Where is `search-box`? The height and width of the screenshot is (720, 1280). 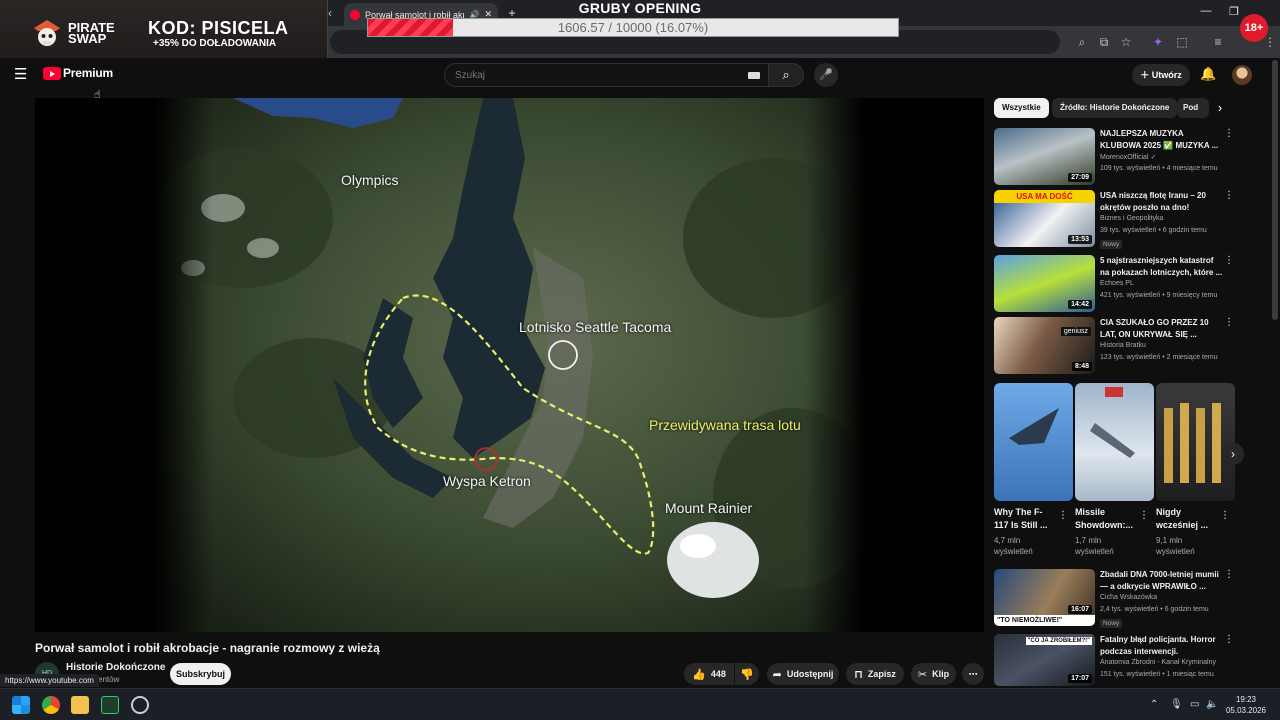 search-box is located at coordinates (606, 75).